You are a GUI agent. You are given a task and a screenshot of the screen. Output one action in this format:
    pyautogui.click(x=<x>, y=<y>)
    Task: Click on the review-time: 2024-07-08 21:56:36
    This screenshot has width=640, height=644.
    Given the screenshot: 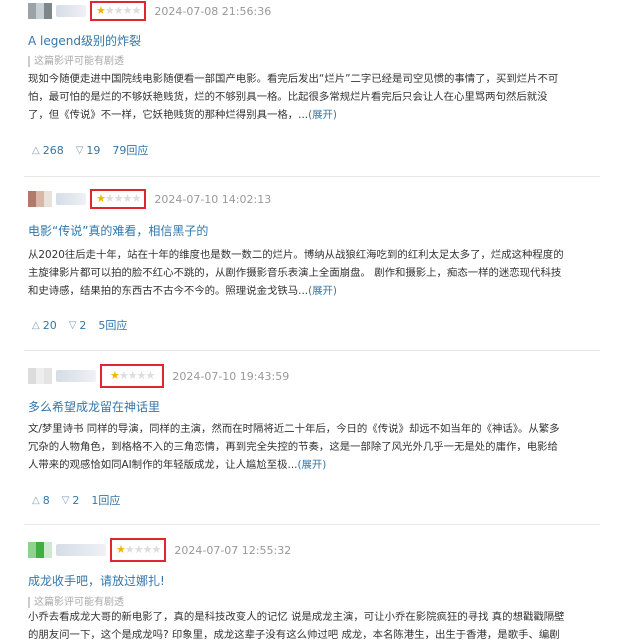 What is the action you would take?
    pyautogui.click(x=213, y=11)
    